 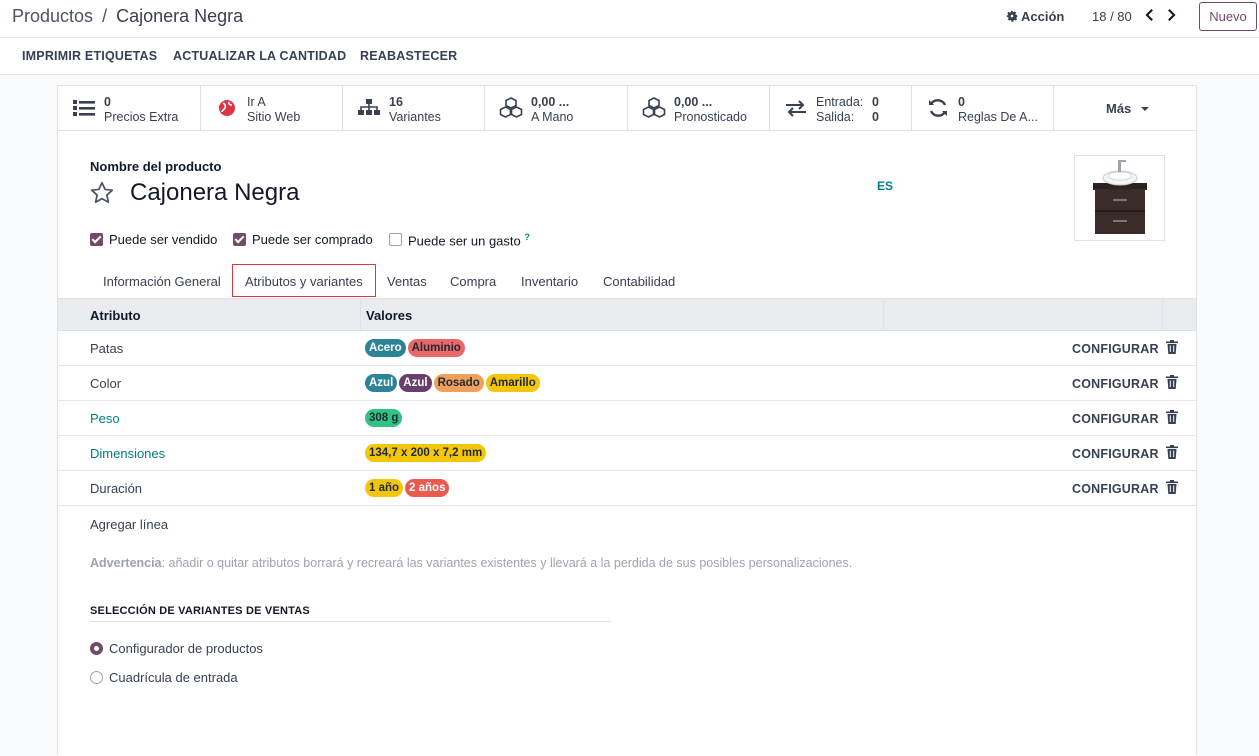 I want to click on star-icon, so click(x=102, y=193).